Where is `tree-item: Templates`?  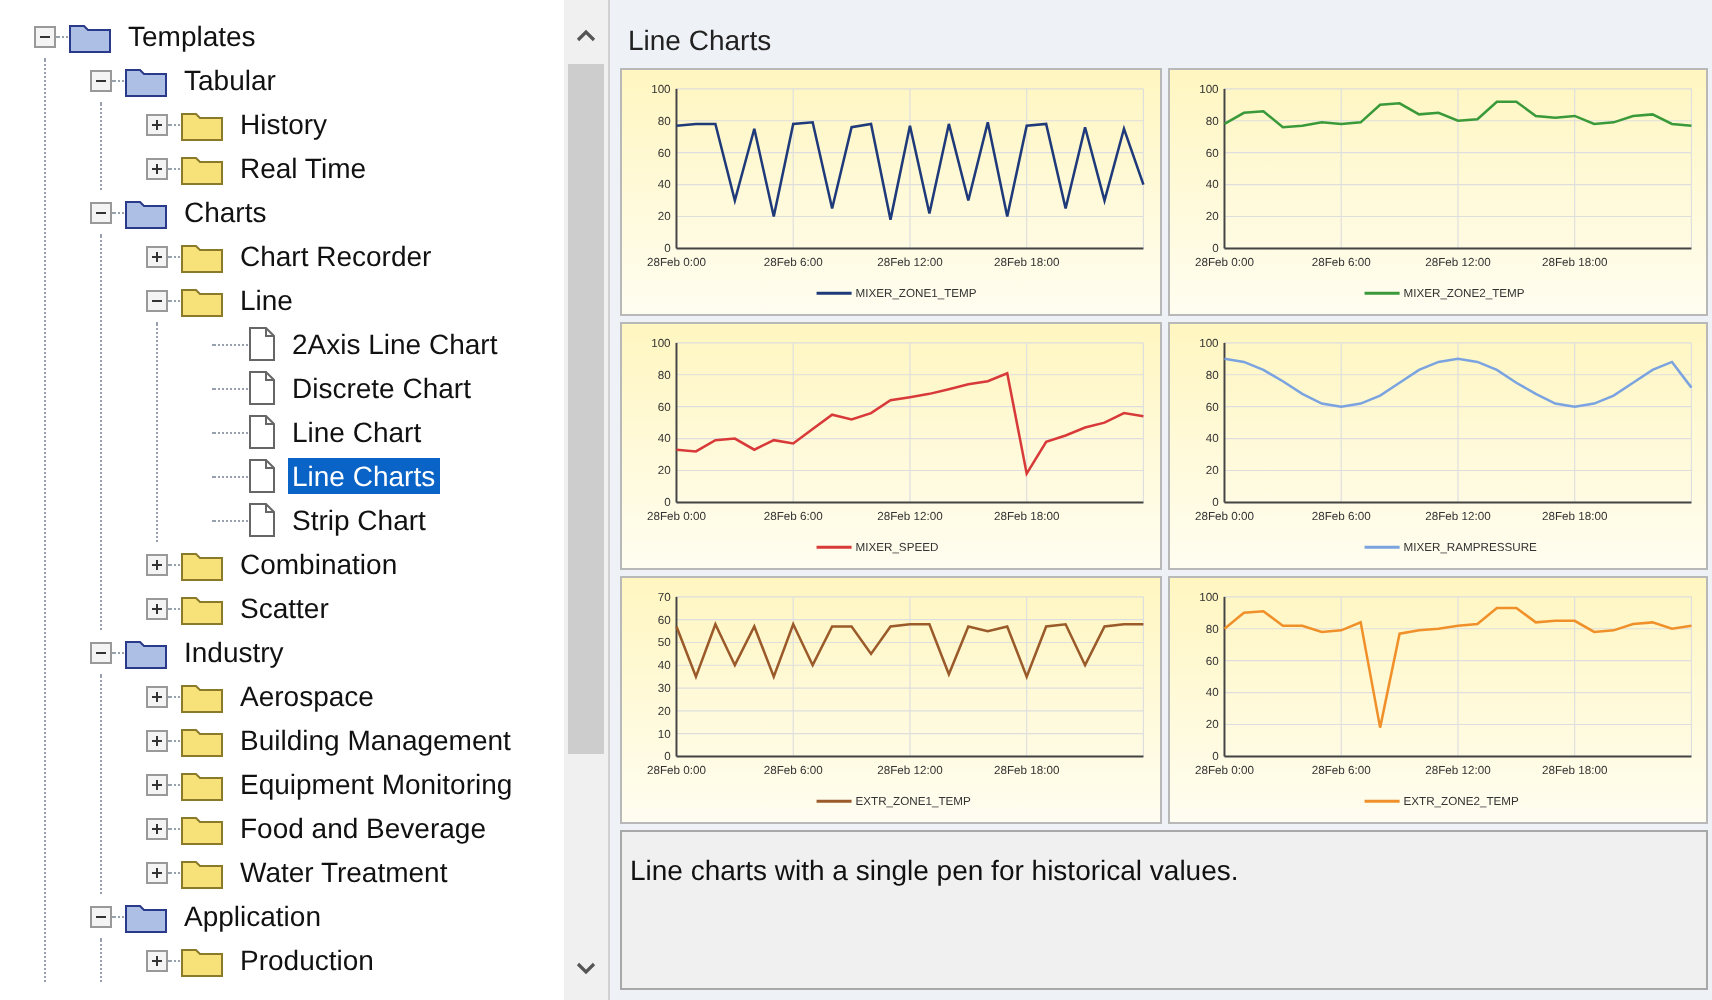
tree-item: Templates is located at coordinates (192, 36).